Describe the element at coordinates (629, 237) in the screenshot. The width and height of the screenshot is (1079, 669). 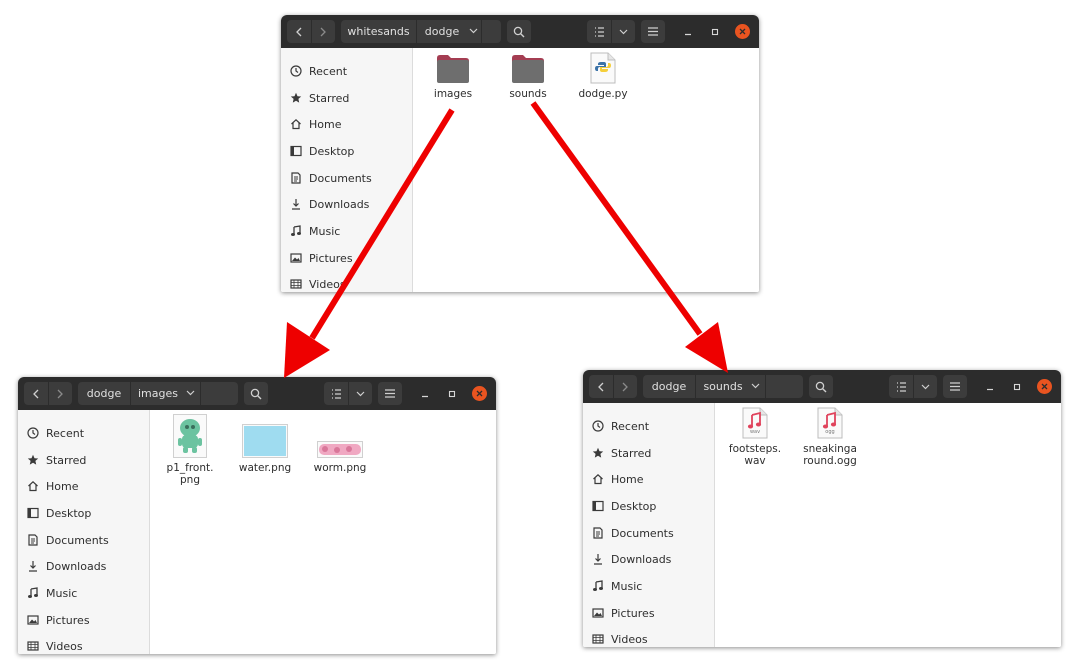
I see `arrow-sounds-to-window` at that location.